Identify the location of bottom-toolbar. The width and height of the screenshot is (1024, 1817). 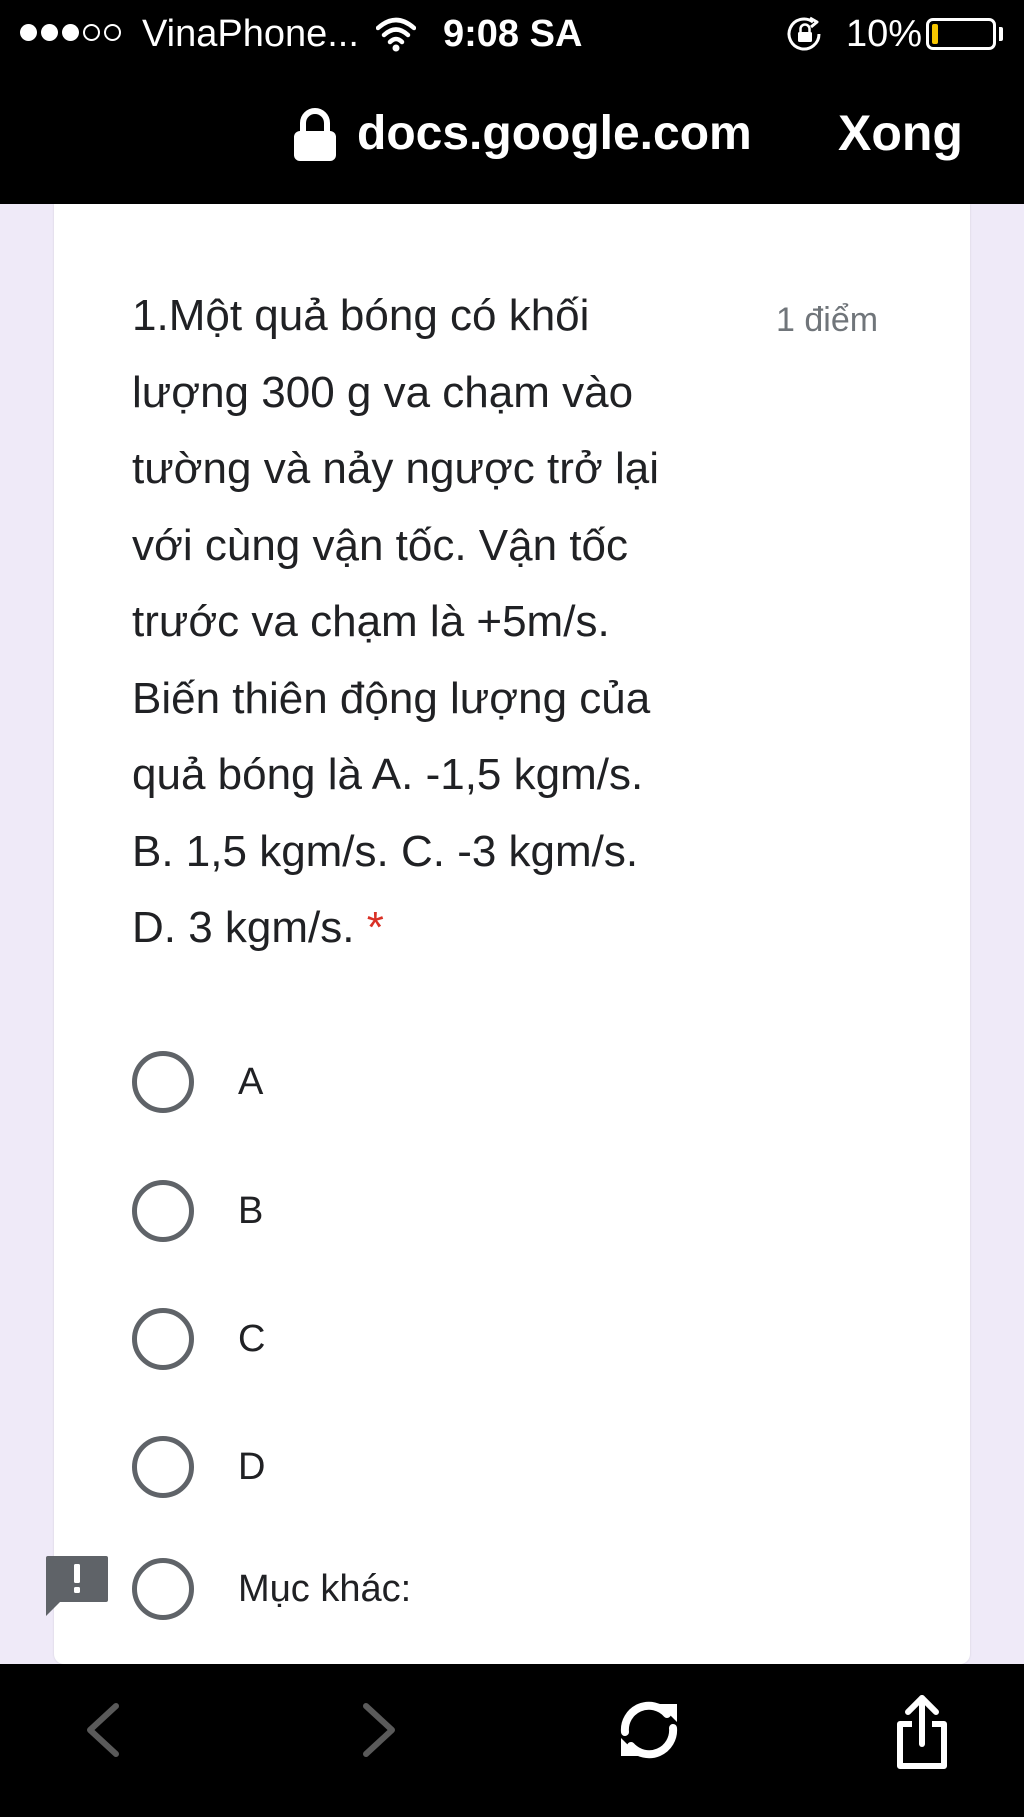
(512, 1740).